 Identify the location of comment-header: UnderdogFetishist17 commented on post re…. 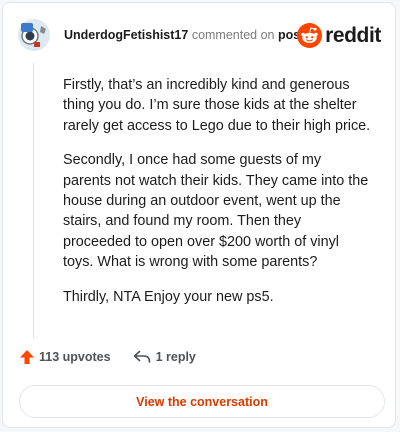
(199, 33).